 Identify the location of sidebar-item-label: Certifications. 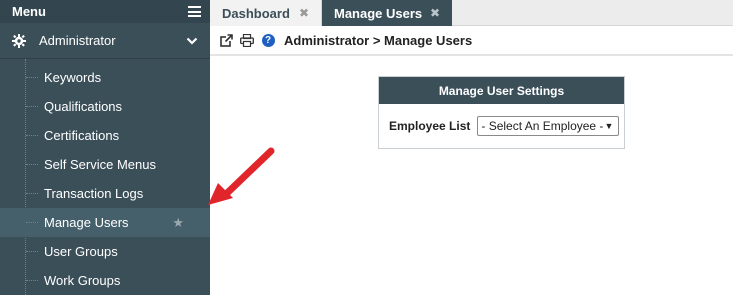
(82, 135).